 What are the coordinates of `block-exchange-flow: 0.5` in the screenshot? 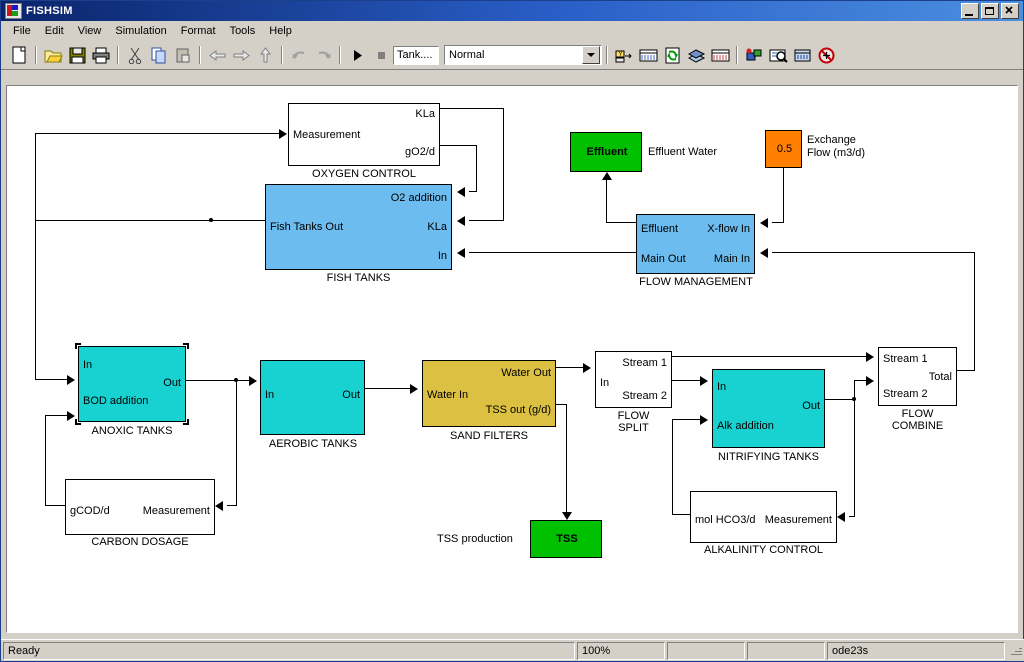 It's located at (783, 149).